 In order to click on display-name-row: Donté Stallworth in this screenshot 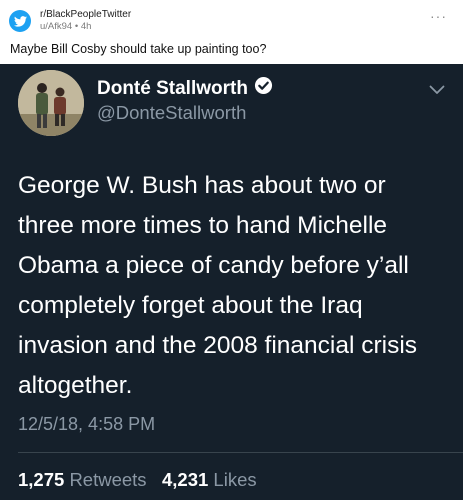, I will do `click(185, 88)`.